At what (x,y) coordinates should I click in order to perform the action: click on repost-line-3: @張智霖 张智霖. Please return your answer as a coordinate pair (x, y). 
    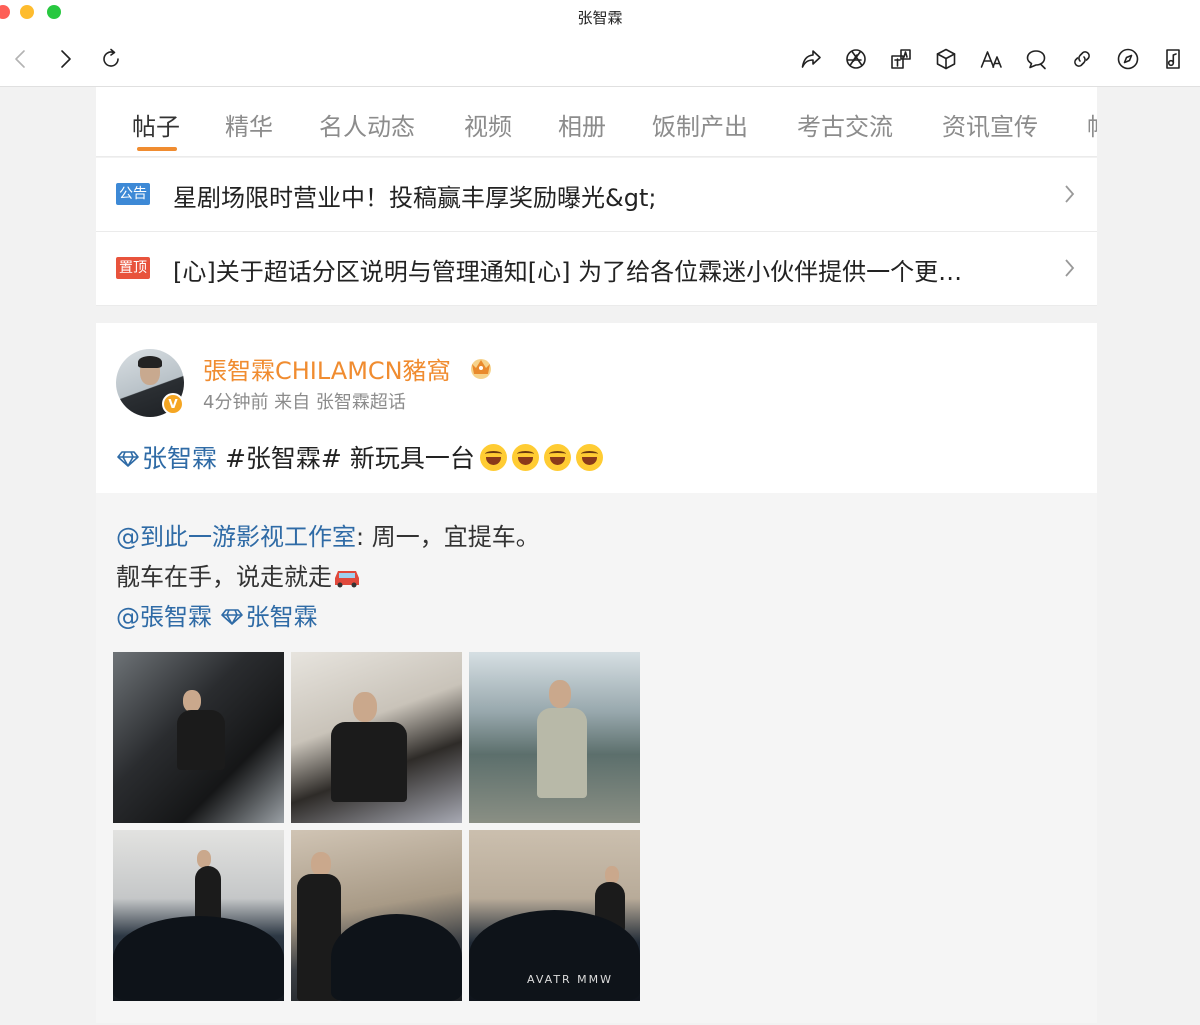
    Looking at the image, I should click on (217, 614).